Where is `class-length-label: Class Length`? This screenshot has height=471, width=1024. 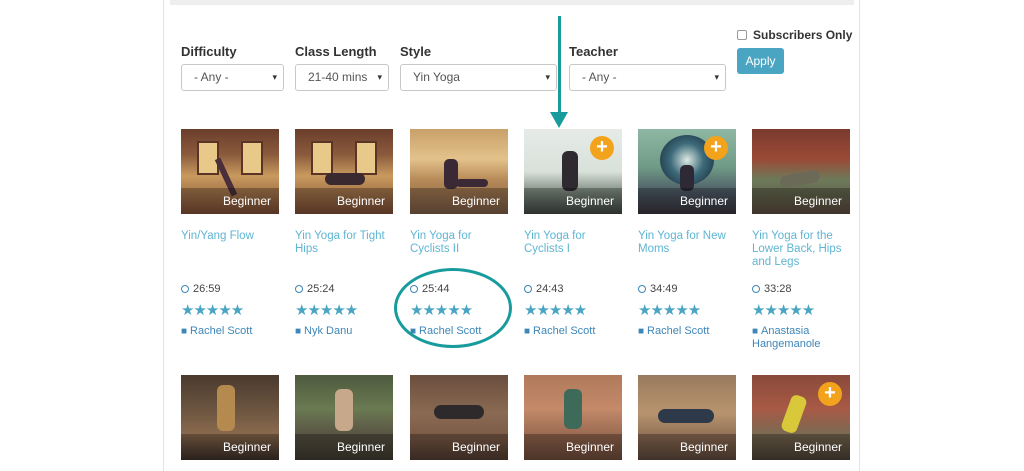
class-length-label: Class Length is located at coordinates (336, 51).